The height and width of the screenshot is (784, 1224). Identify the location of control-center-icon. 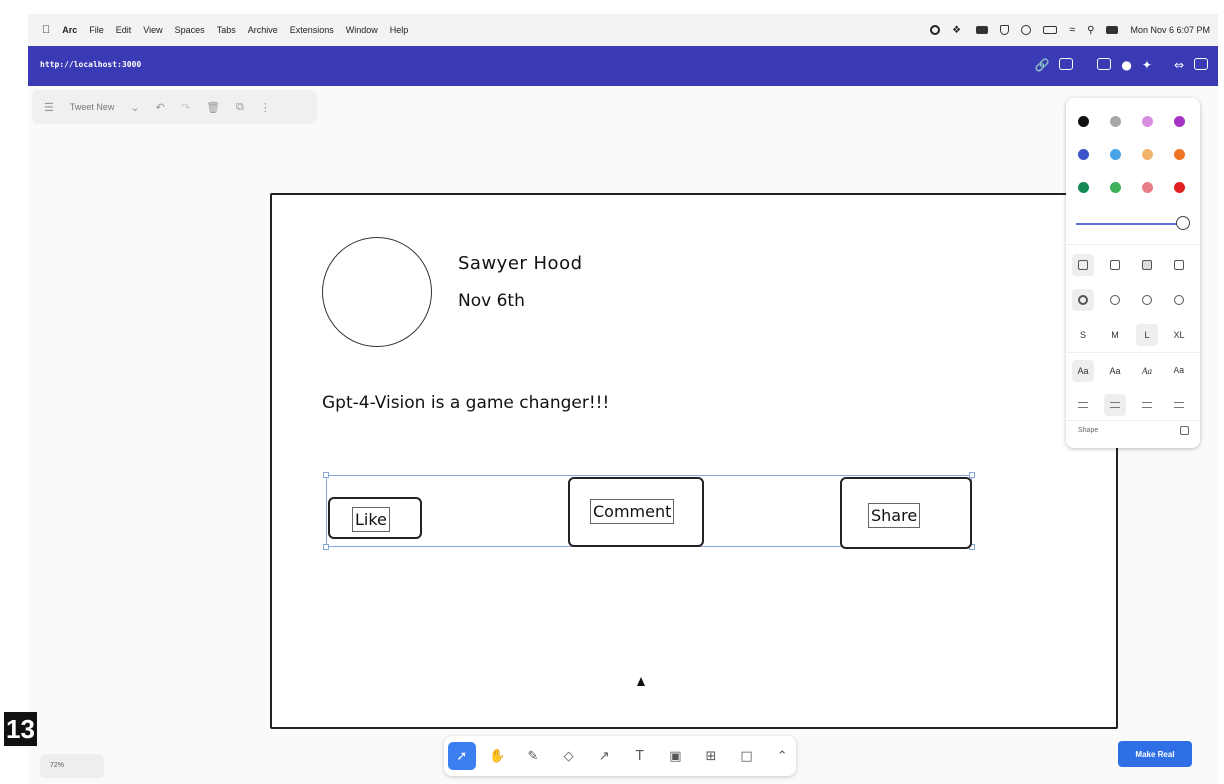
(1112, 30).